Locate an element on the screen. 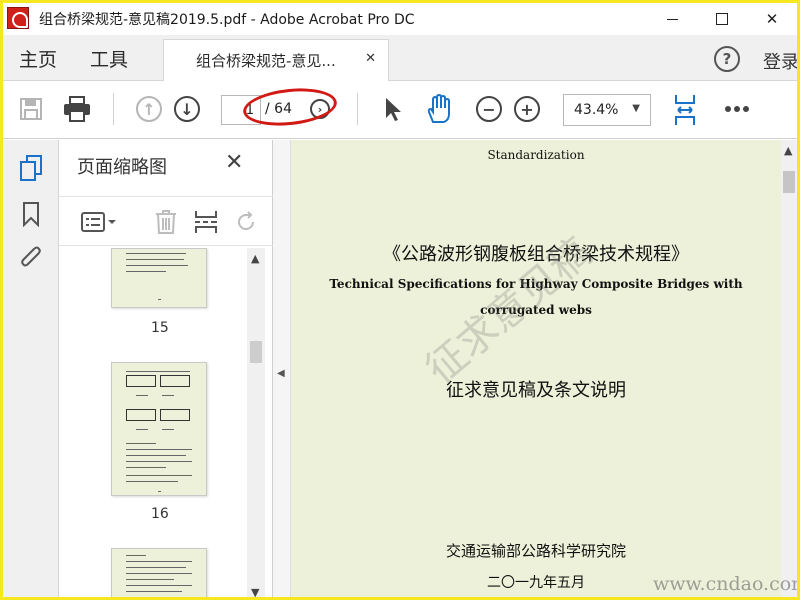 Image resolution: width=800 pixels, height=600 pixels. chevron-down-icon: ▼ is located at coordinates (636, 108).